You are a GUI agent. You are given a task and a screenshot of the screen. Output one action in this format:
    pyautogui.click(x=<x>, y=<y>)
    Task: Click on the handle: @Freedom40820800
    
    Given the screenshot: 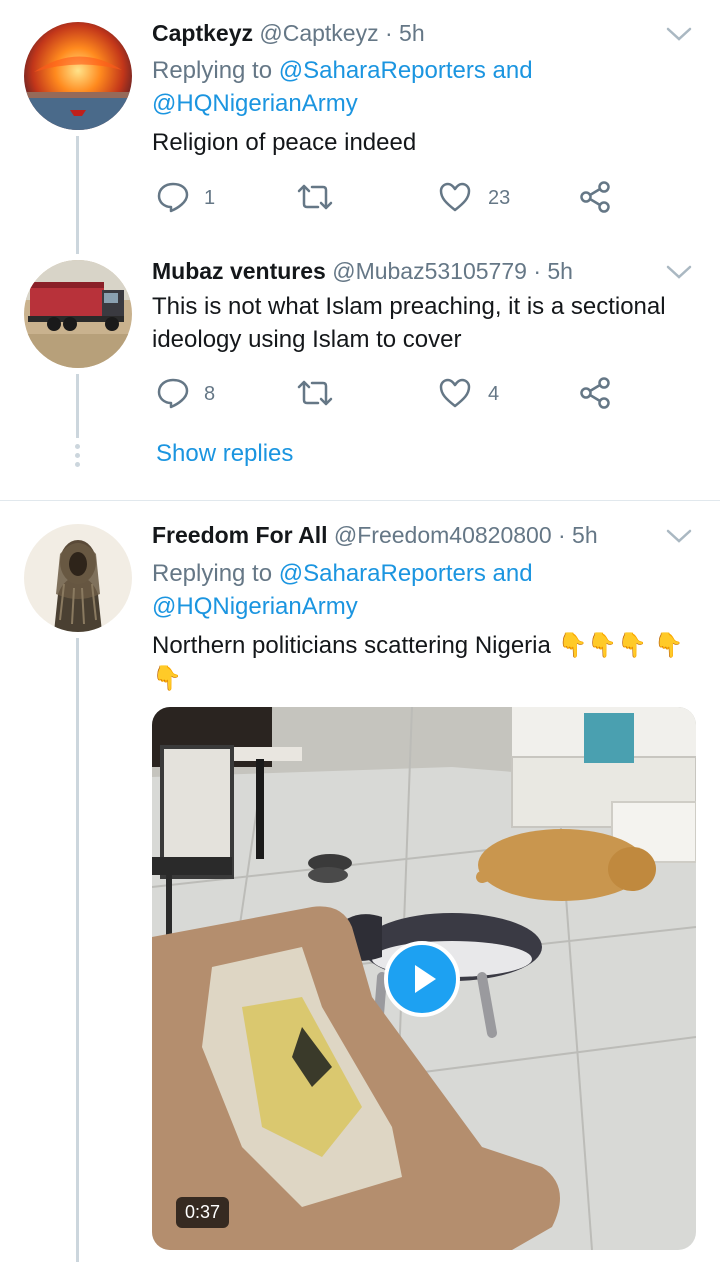 What is the action you would take?
    pyautogui.click(x=443, y=535)
    